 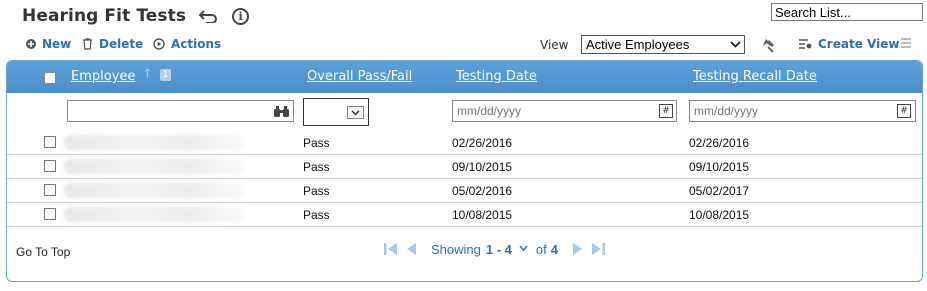 What do you see at coordinates (598, 249) in the screenshot?
I see `last-page-icon` at bounding box center [598, 249].